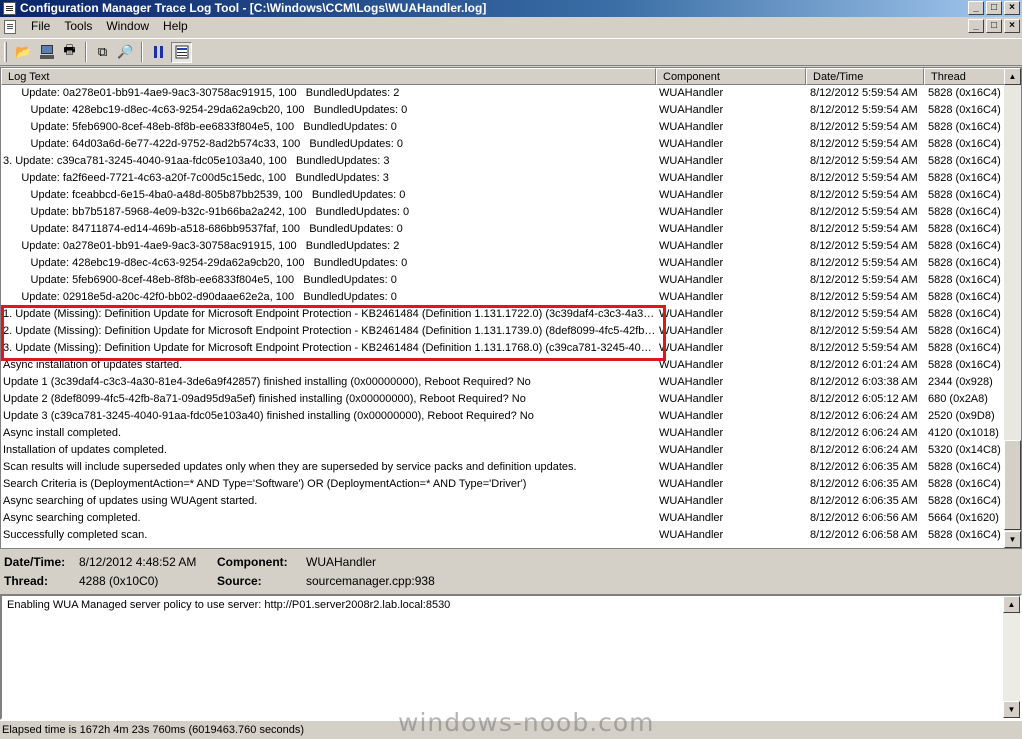 The width and height of the screenshot is (1022, 739). What do you see at coordinates (370, 581) in the screenshot?
I see `source-value: sourcemanager.cpp:938` at bounding box center [370, 581].